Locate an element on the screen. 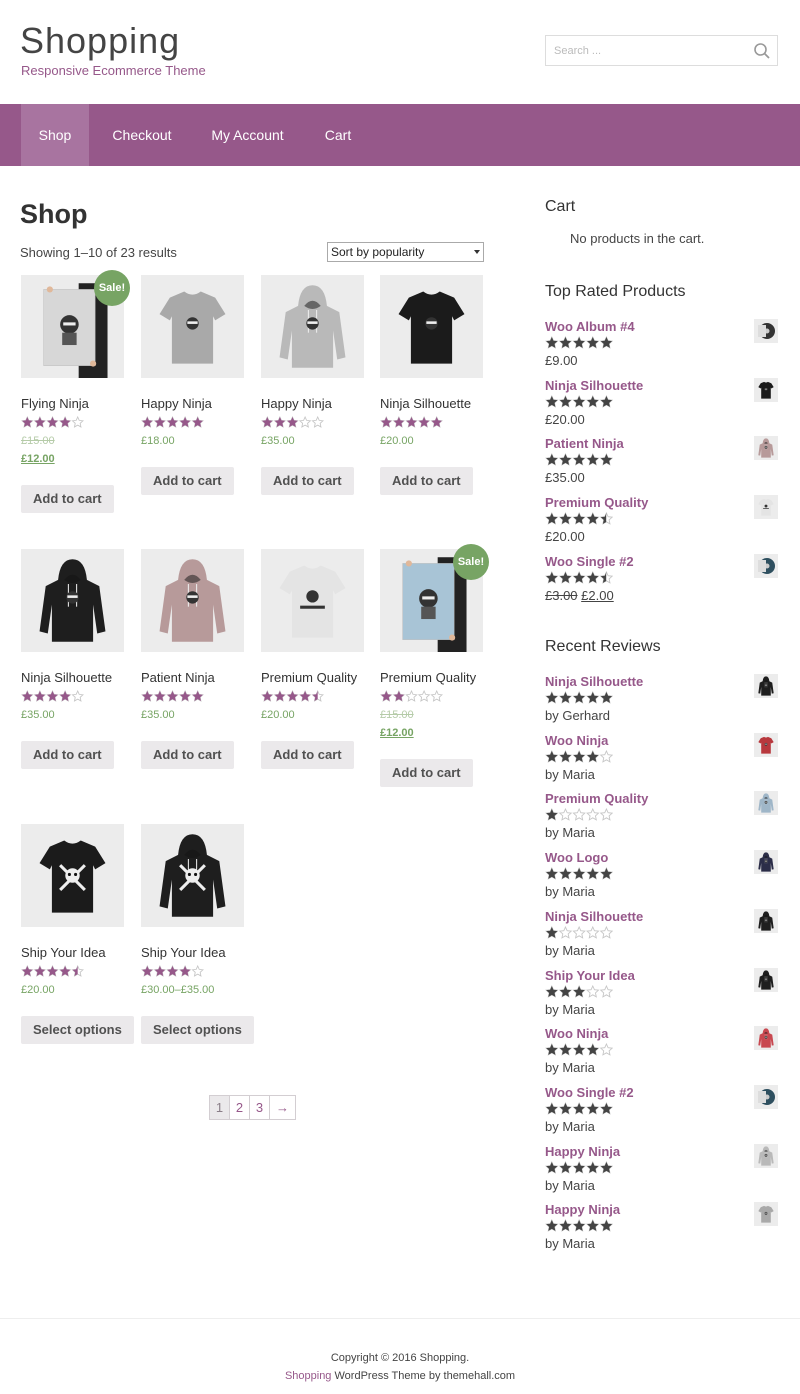 This screenshot has width=800, height=1394. review-product-name: Premium Quality is located at coordinates (596, 798).